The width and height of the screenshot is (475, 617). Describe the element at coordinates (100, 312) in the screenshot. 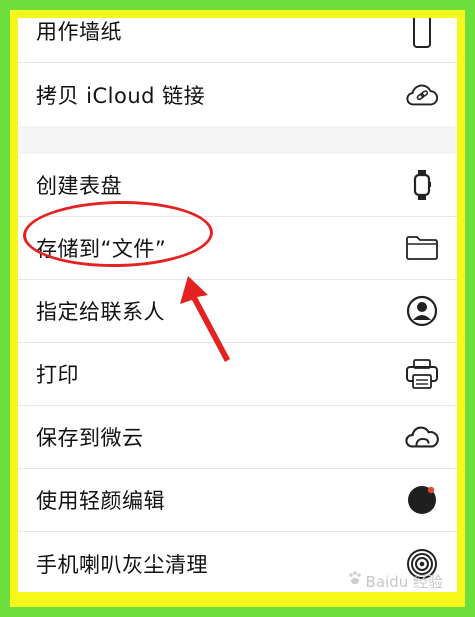

I see `menu-item-label: 指定给联系人` at that location.